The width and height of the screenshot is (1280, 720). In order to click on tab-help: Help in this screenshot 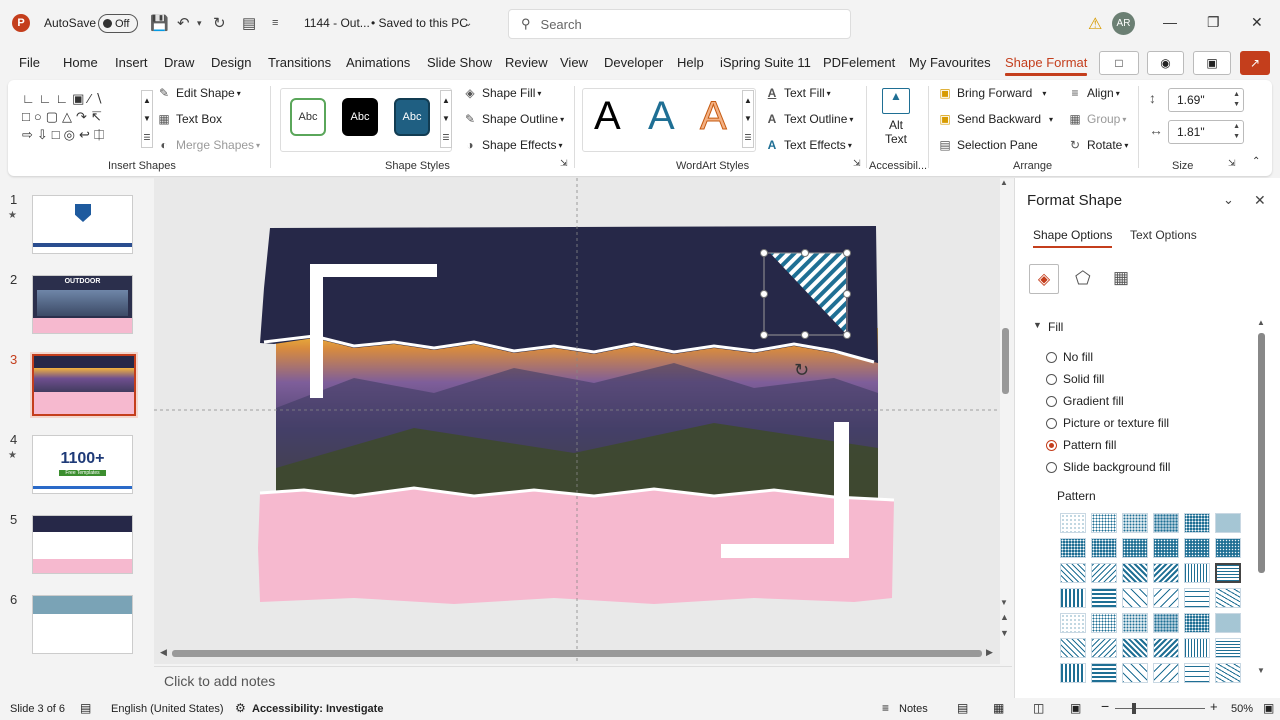, I will do `click(690, 62)`.